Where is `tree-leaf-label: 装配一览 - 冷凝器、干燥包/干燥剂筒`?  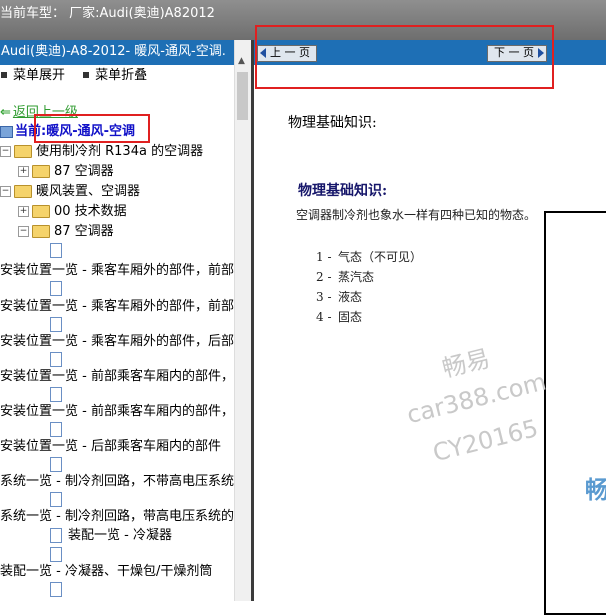
tree-leaf-label: 装配一览 - 冷凝器、干燥包/干燥剂筒 is located at coordinates (106, 571).